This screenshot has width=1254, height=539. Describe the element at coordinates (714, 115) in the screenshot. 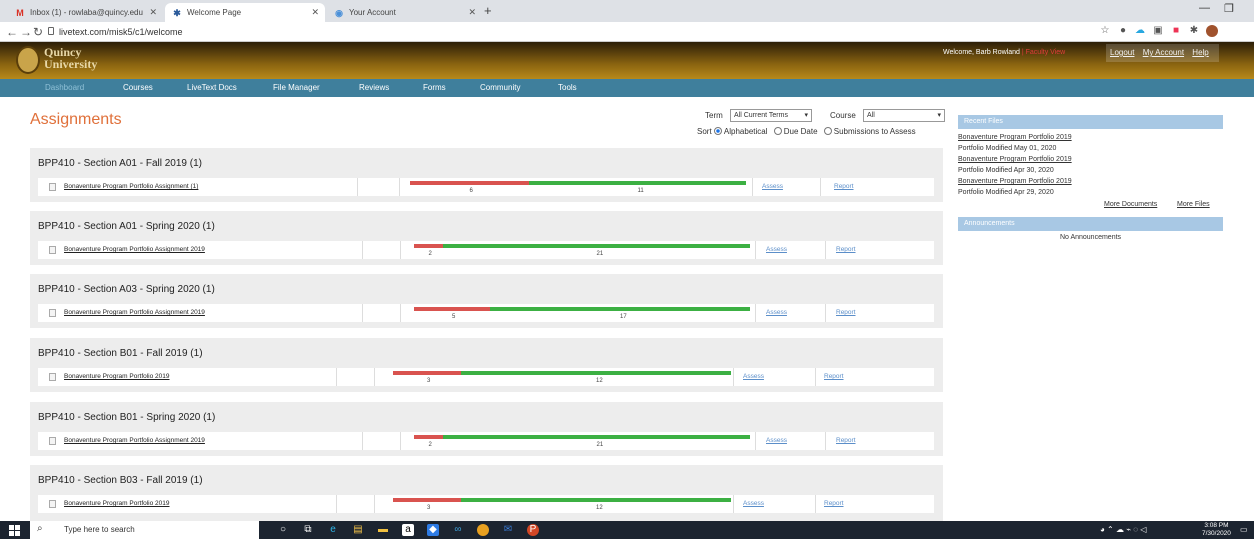

I see `term-label: Term` at that location.